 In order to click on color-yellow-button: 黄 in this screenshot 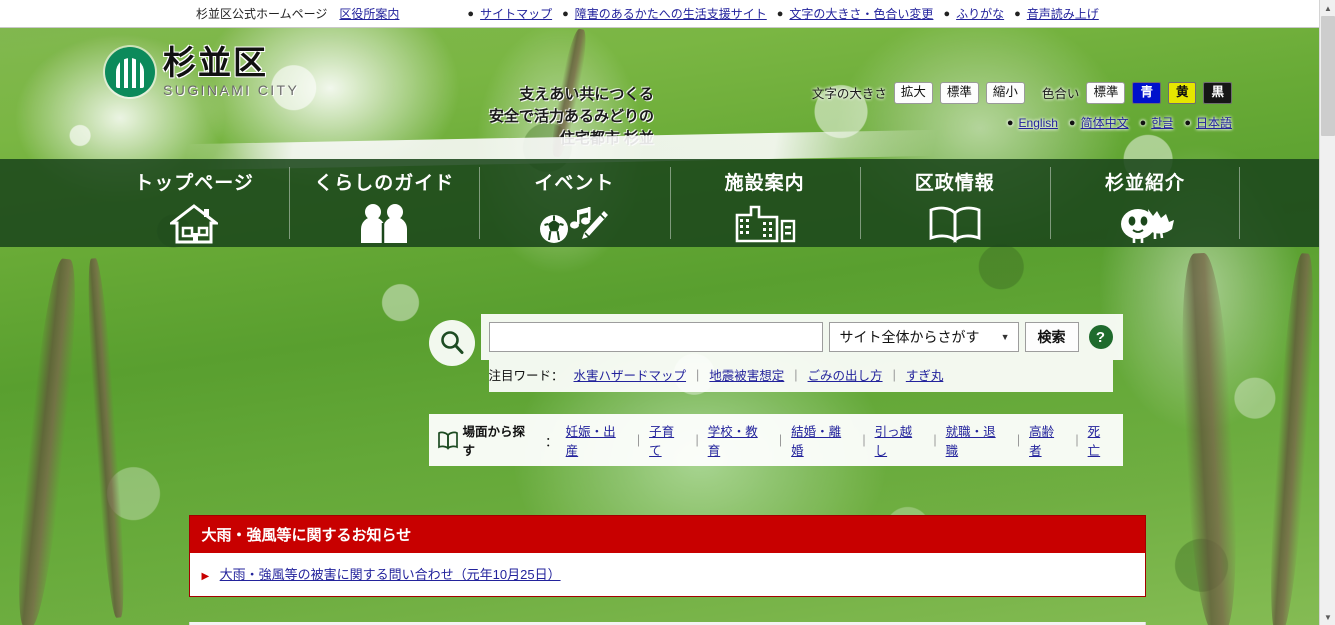, I will do `click(1182, 93)`.